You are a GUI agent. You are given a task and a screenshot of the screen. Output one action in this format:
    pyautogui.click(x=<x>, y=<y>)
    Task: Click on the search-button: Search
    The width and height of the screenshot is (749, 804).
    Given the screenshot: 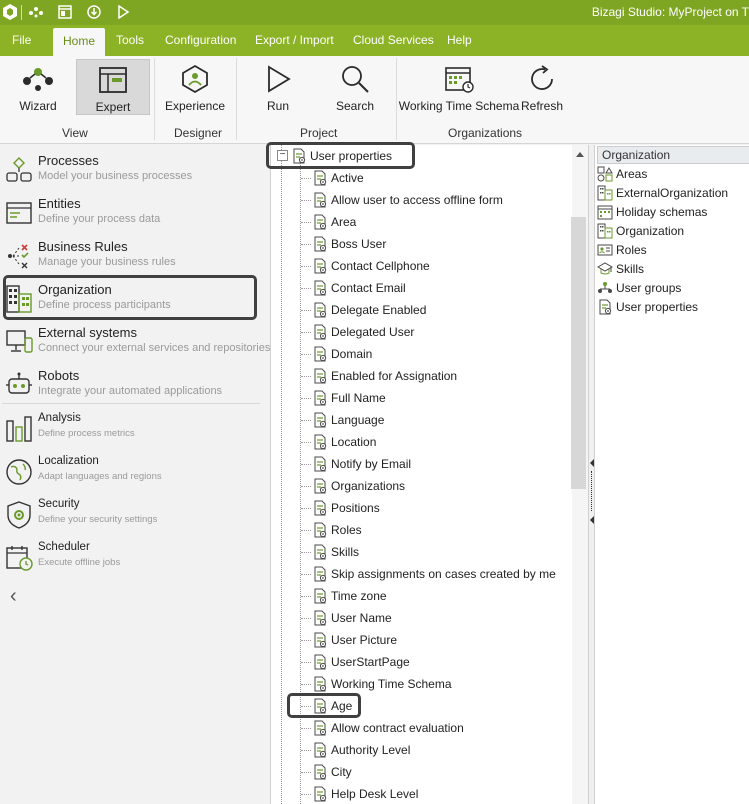 What is the action you would take?
    pyautogui.click(x=355, y=86)
    